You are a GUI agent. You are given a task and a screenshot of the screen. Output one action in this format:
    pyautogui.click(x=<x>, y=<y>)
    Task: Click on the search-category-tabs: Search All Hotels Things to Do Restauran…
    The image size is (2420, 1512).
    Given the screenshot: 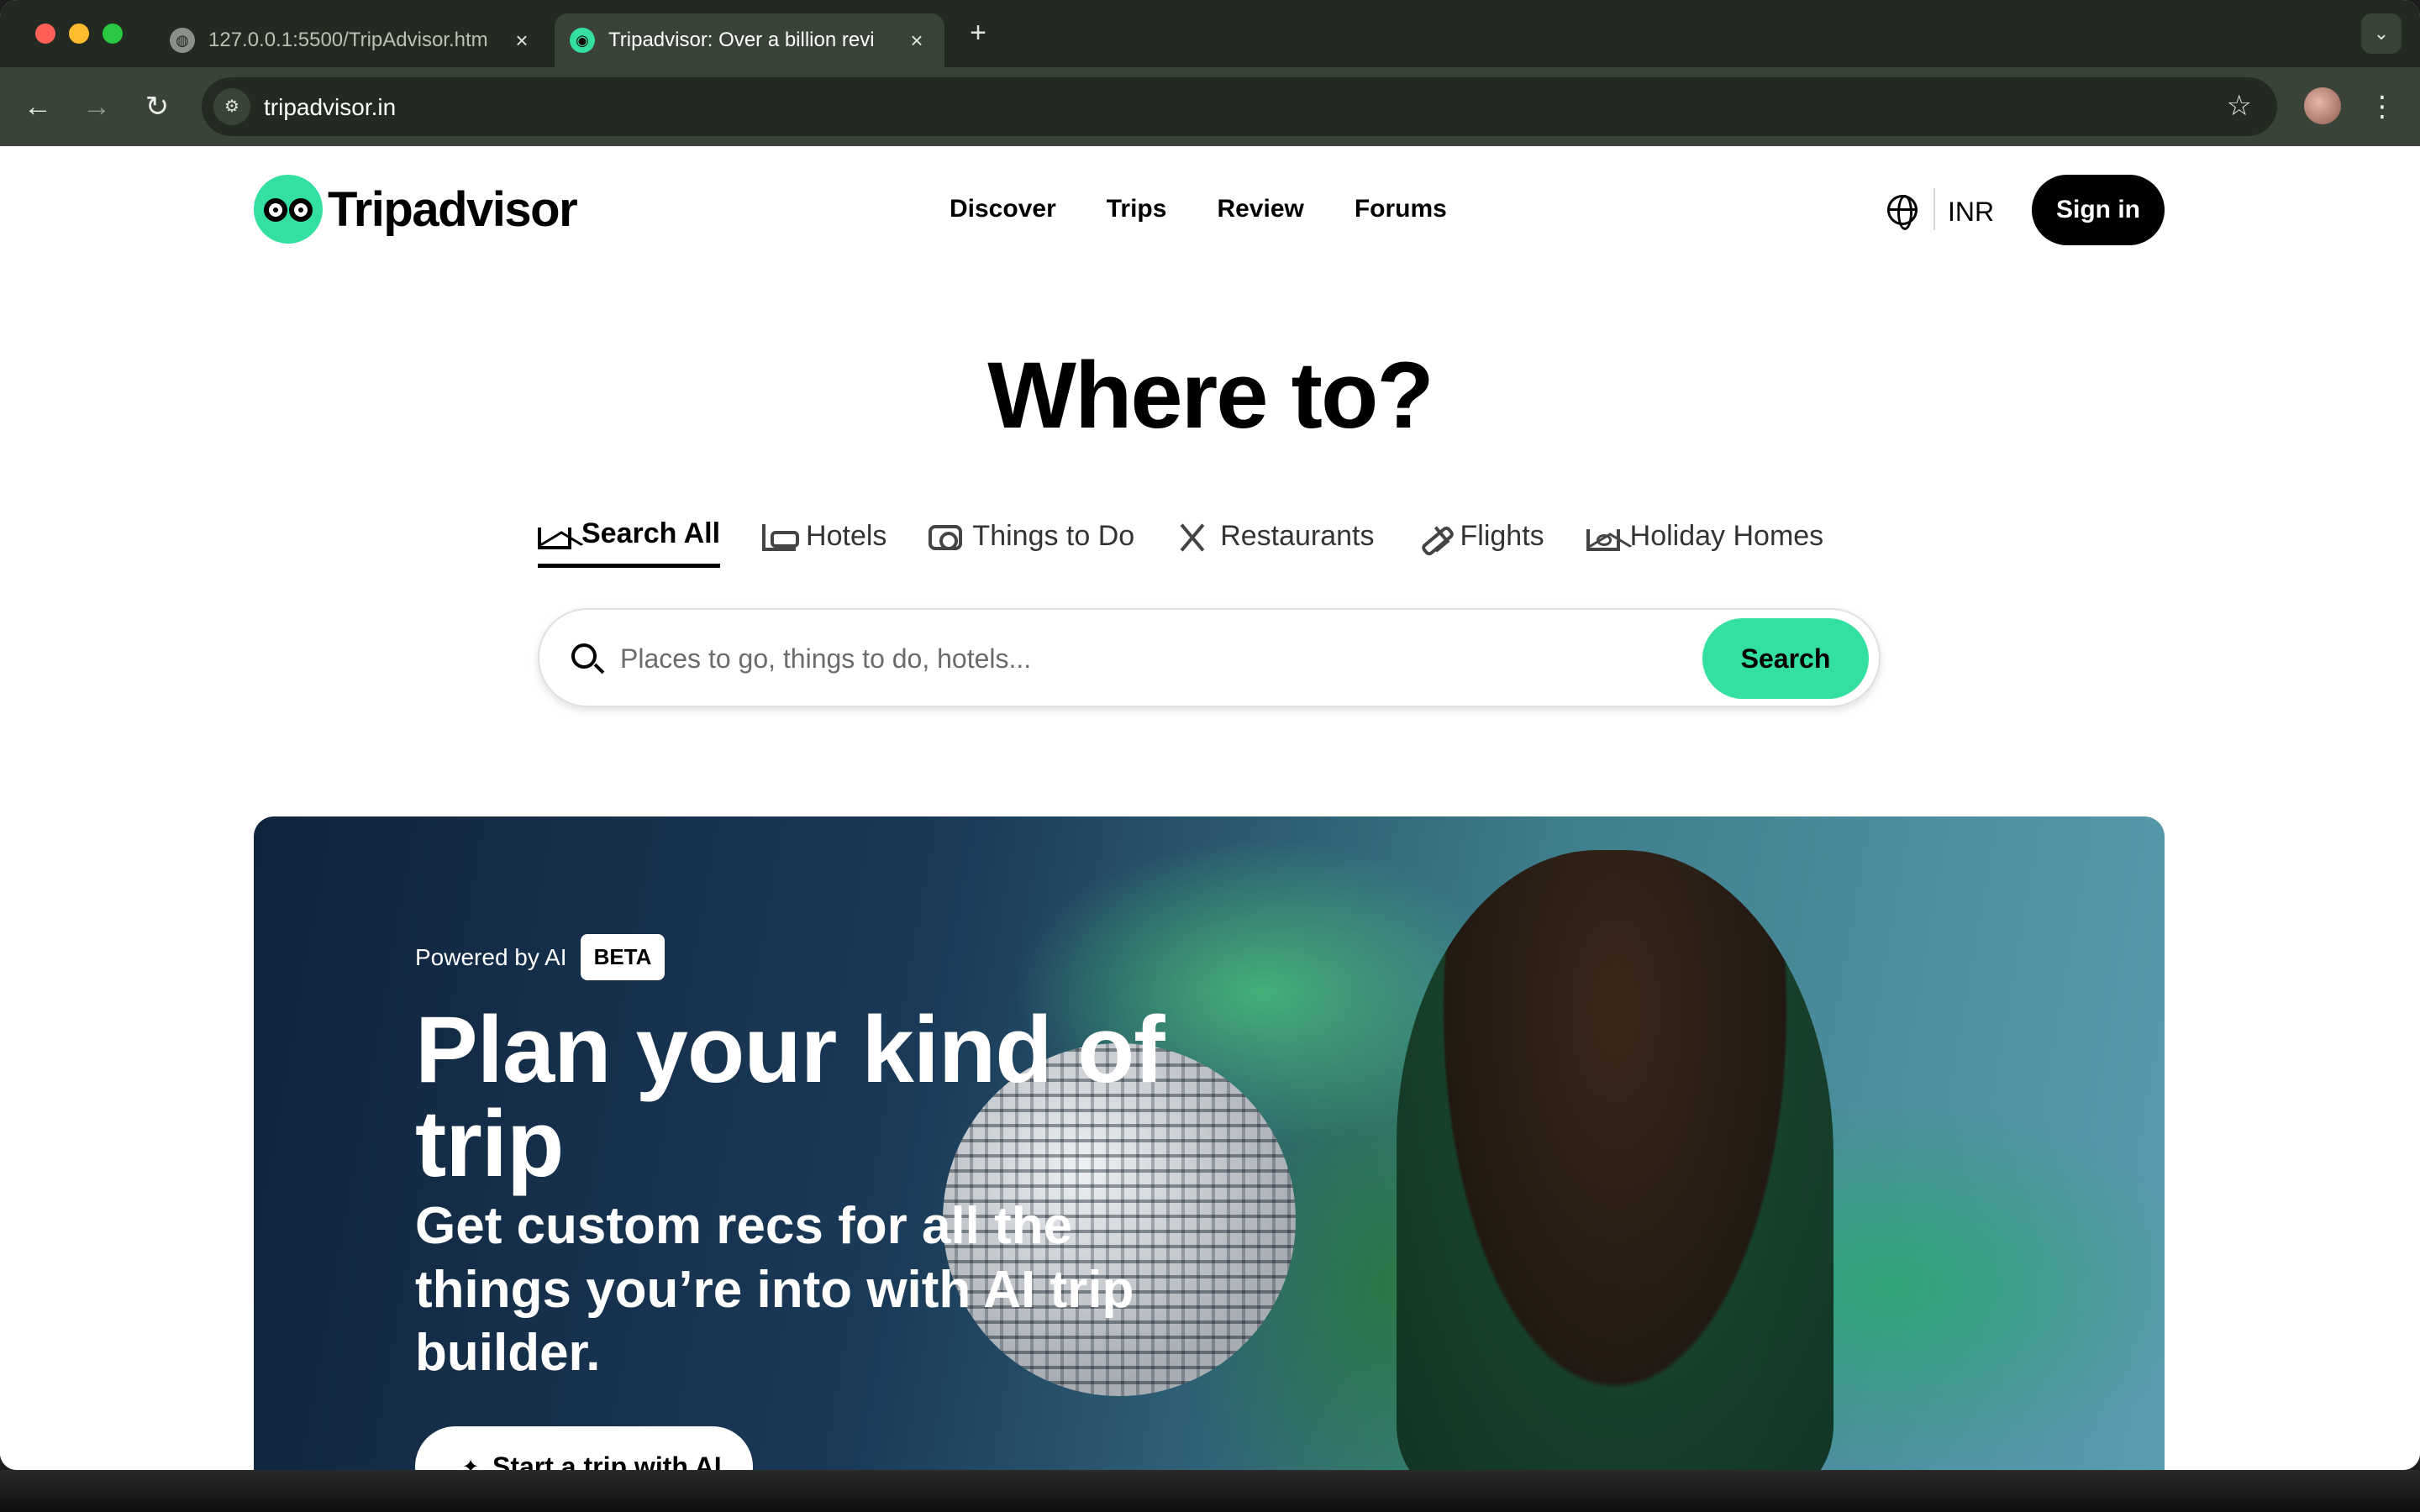 What is the action you would take?
    pyautogui.click(x=1180, y=542)
    